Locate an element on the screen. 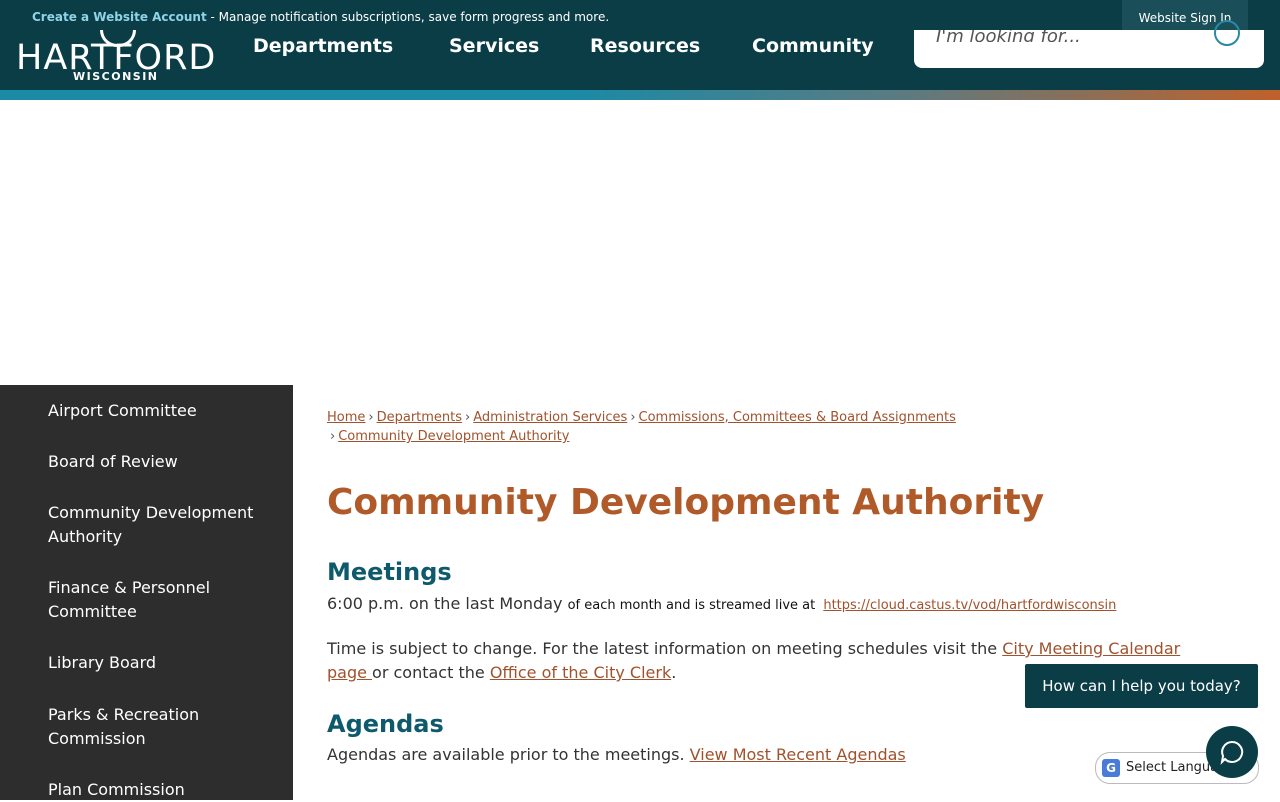 The width and height of the screenshot is (1280, 802). nav-services: Services is located at coordinates (494, 46).